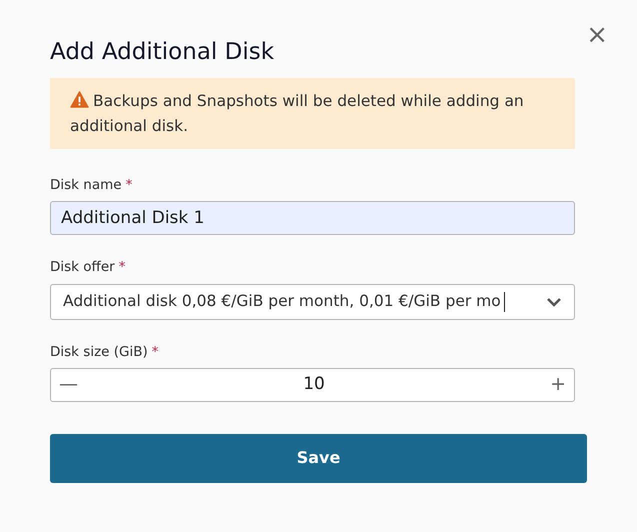 The image size is (637, 532). What do you see at coordinates (597, 35) in the screenshot?
I see `close-button: ×` at bounding box center [597, 35].